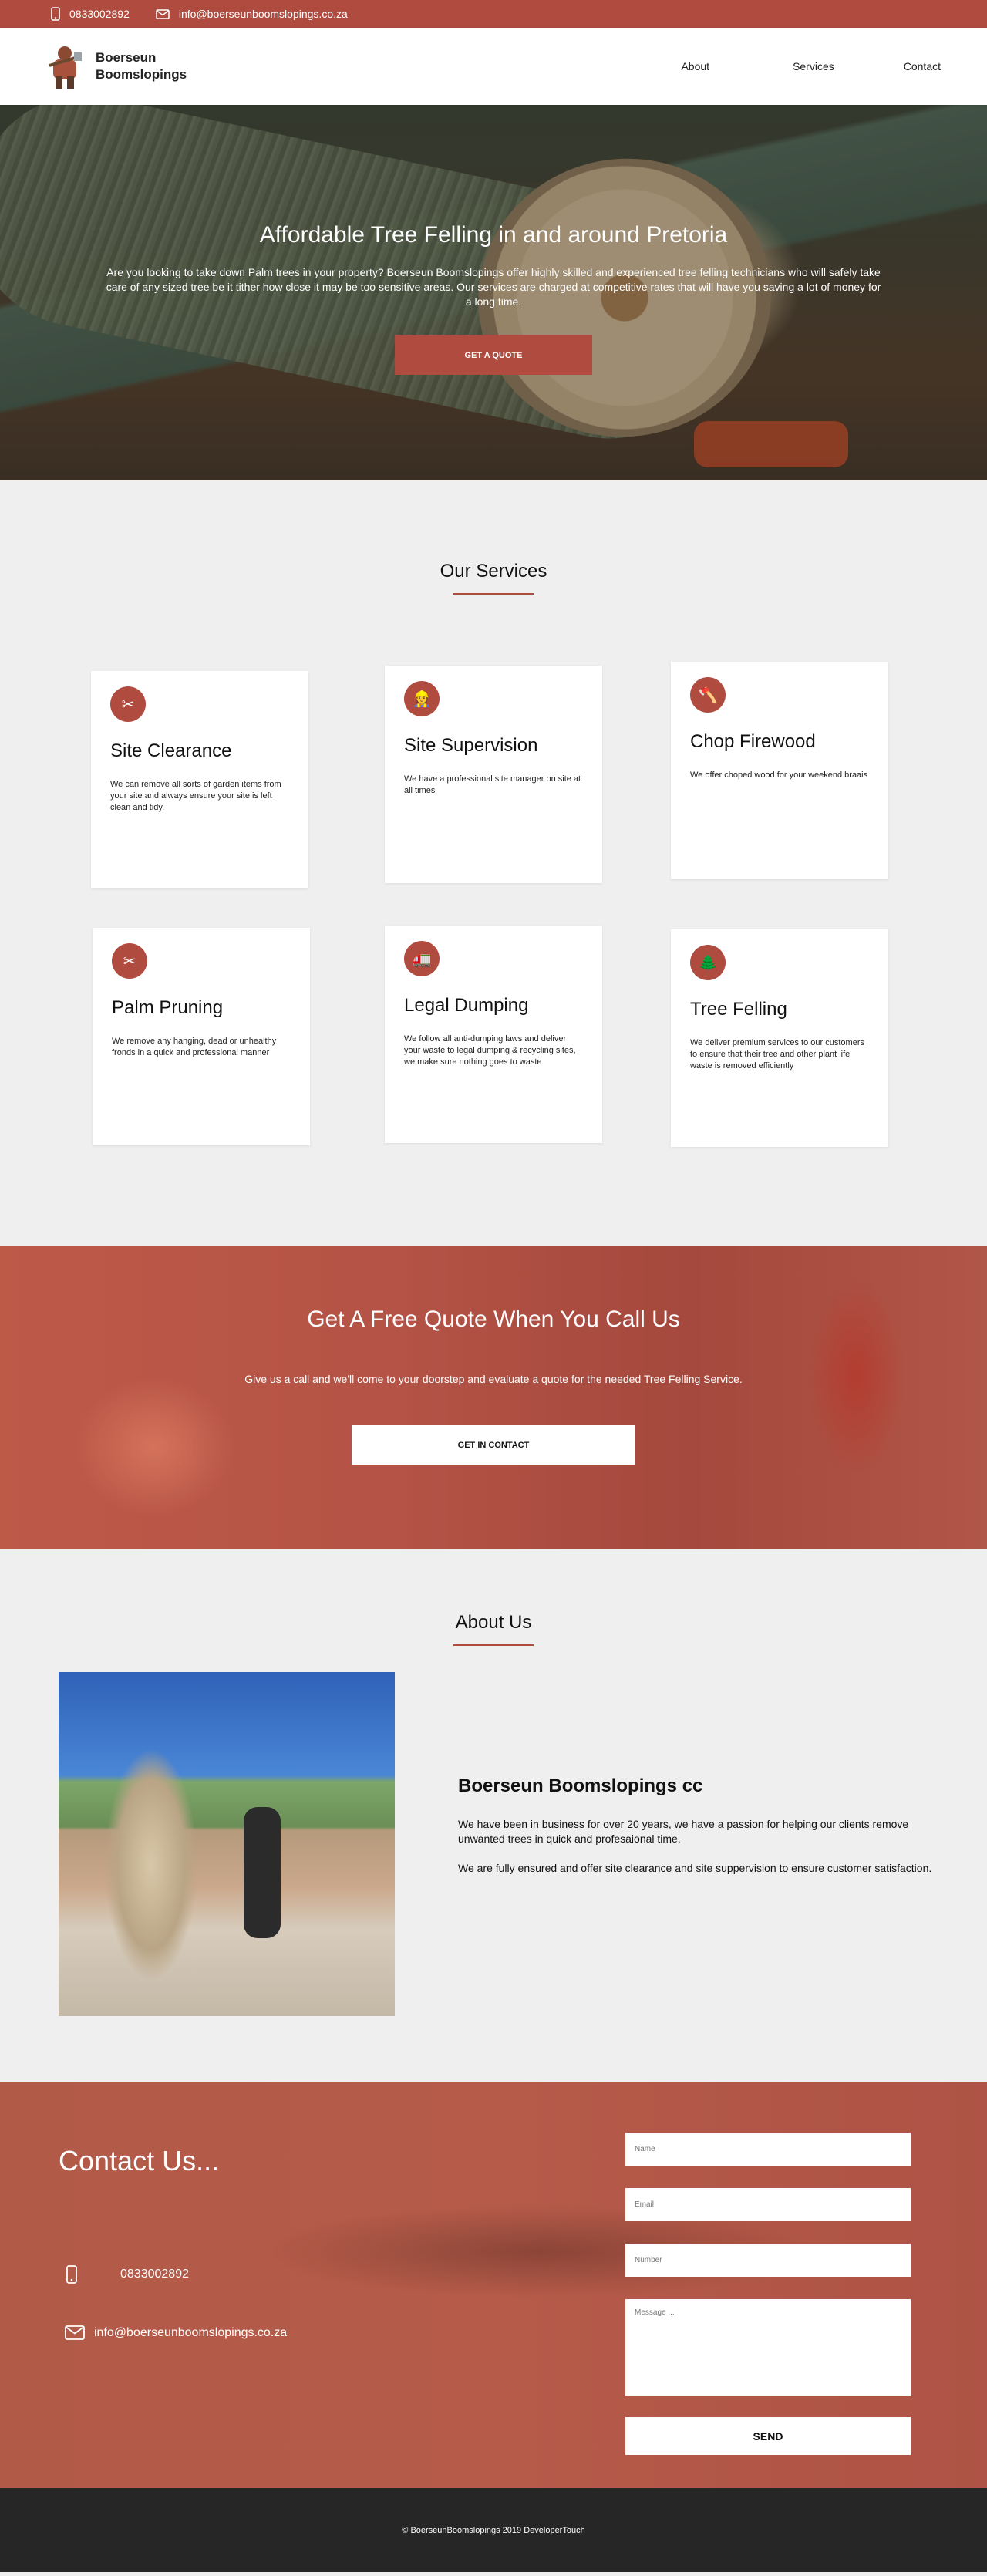 This screenshot has width=987, height=2576. What do you see at coordinates (422, 698) in the screenshot?
I see `supervision-icon: 👷` at bounding box center [422, 698].